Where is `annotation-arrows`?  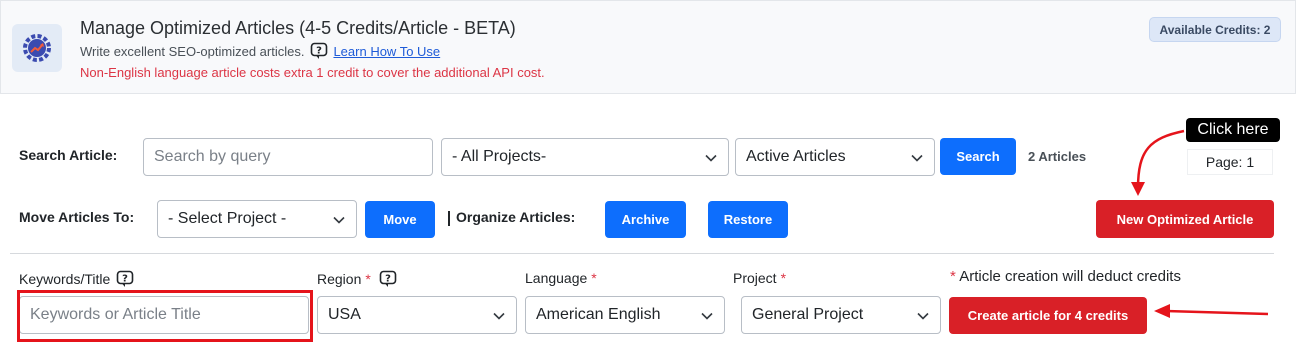 annotation-arrows is located at coordinates (1200, 223).